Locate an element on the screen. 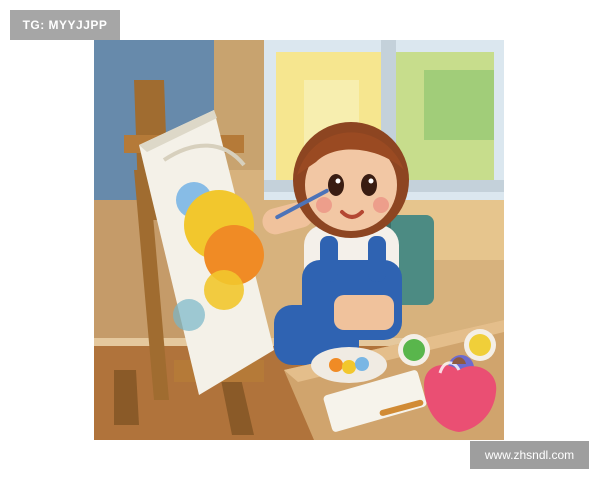 The height and width of the screenshot is (480, 600). overlay-tag-text: TG: MYYJJPP is located at coordinates (65, 25).